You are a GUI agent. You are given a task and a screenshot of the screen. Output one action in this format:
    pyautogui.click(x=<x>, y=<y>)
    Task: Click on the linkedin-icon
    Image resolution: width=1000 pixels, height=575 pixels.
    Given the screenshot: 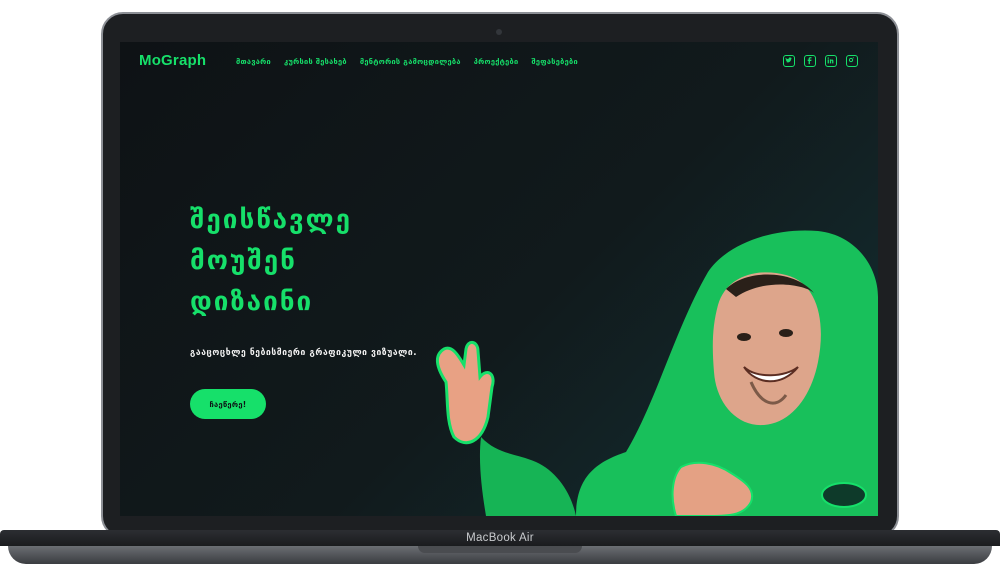 What is the action you would take?
    pyautogui.click(x=831, y=61)
    